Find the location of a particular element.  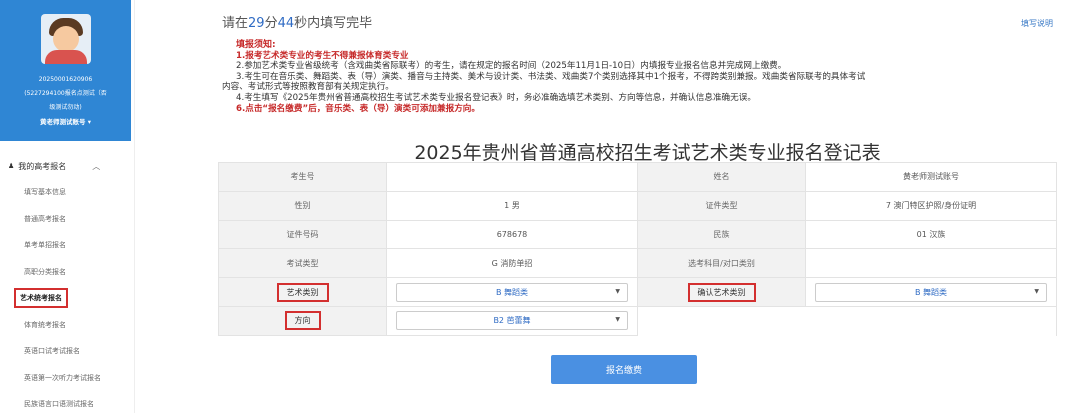

name-label: 姓名 is located at coordinates (722, 177).